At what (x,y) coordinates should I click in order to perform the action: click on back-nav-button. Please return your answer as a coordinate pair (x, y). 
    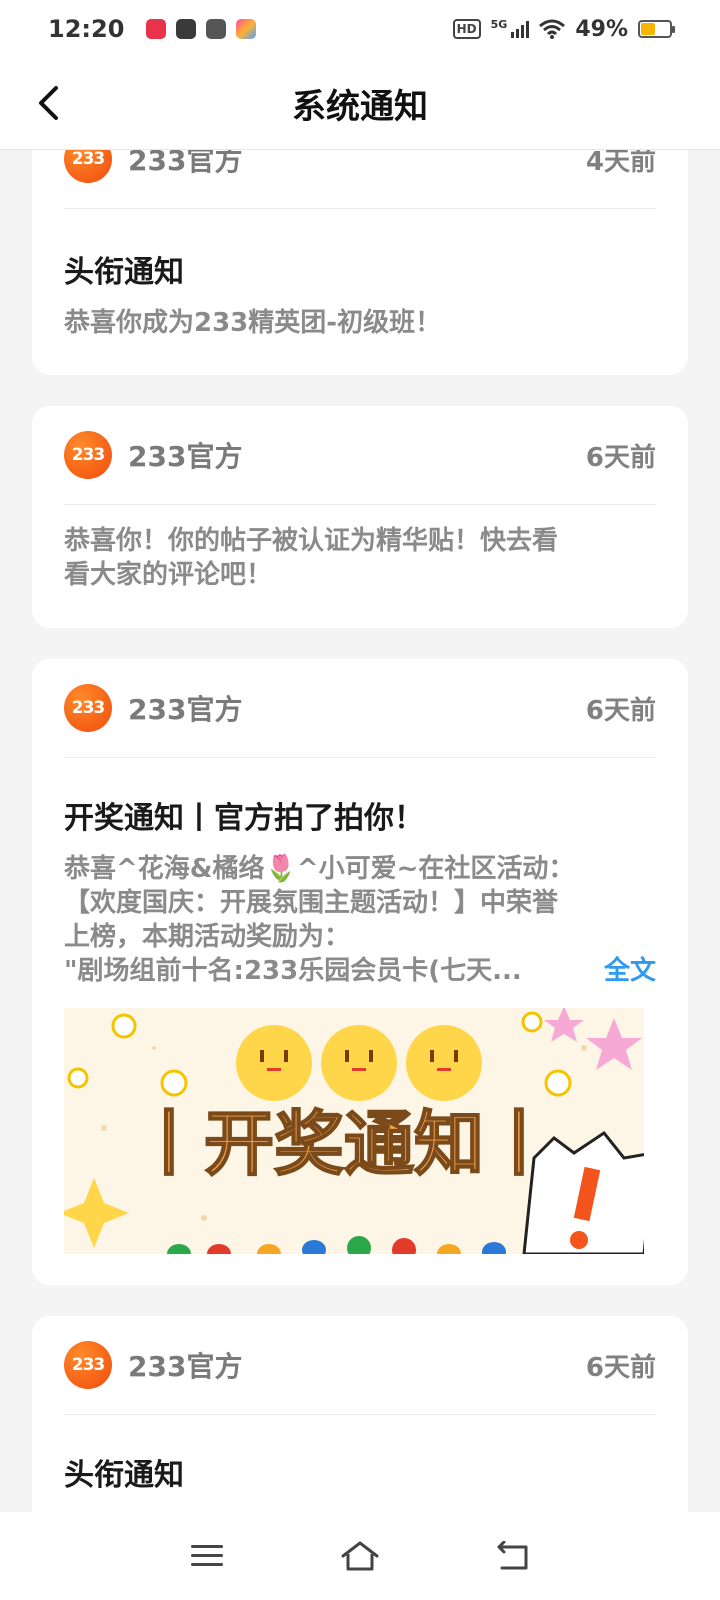
    Looking at the image, I should click on (513, 1556).